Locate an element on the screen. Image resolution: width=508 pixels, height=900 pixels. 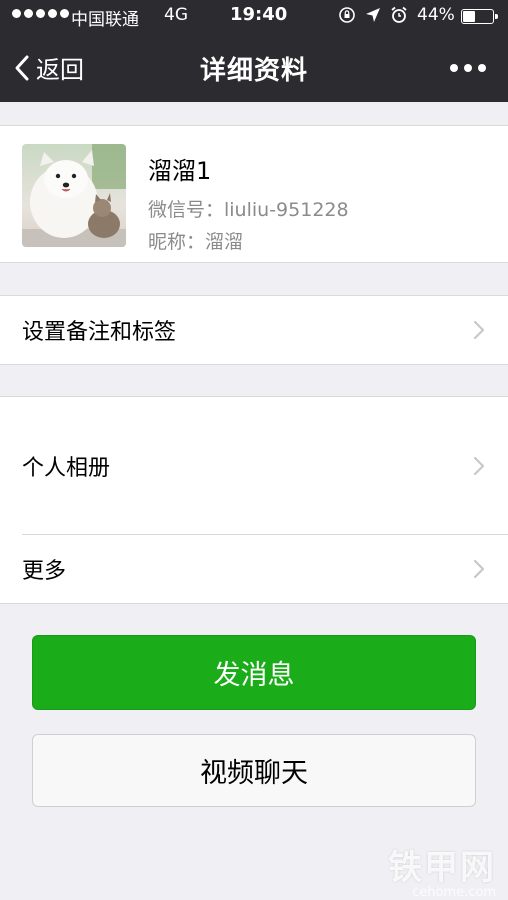
status-bar: 中国联通 4G 19:40 44% is located at coordinates (254, 17).